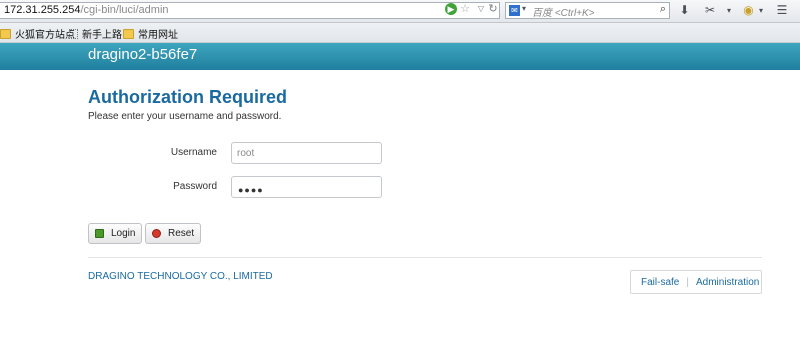  Describe the element at coordinates (95, 33) in the screenshot. I see `bookmark-item: 新手上路` at that location.